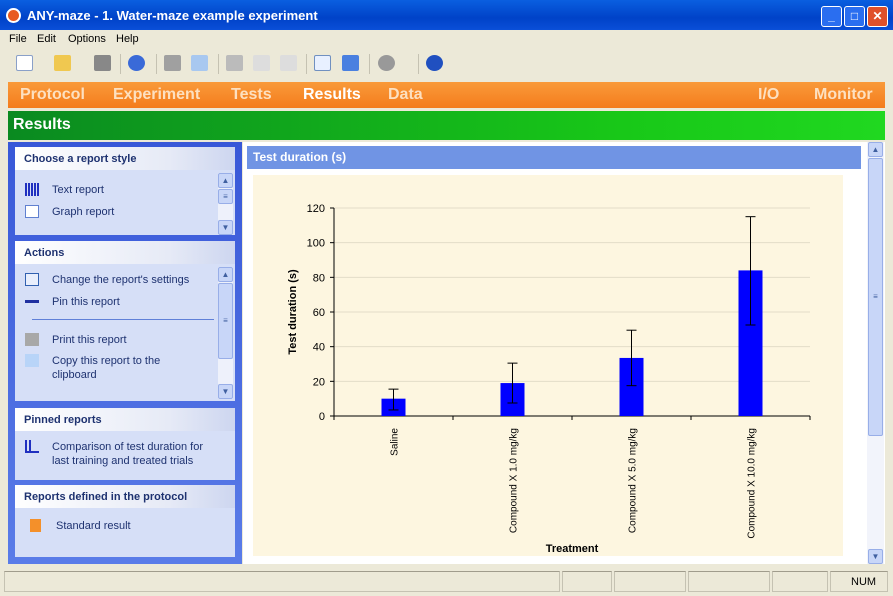 This screenshot has height=596, width=893. What do you see at coordinates (199, 63) in the screenshot?
I see `email-icon` at bounding box center [199, 63].